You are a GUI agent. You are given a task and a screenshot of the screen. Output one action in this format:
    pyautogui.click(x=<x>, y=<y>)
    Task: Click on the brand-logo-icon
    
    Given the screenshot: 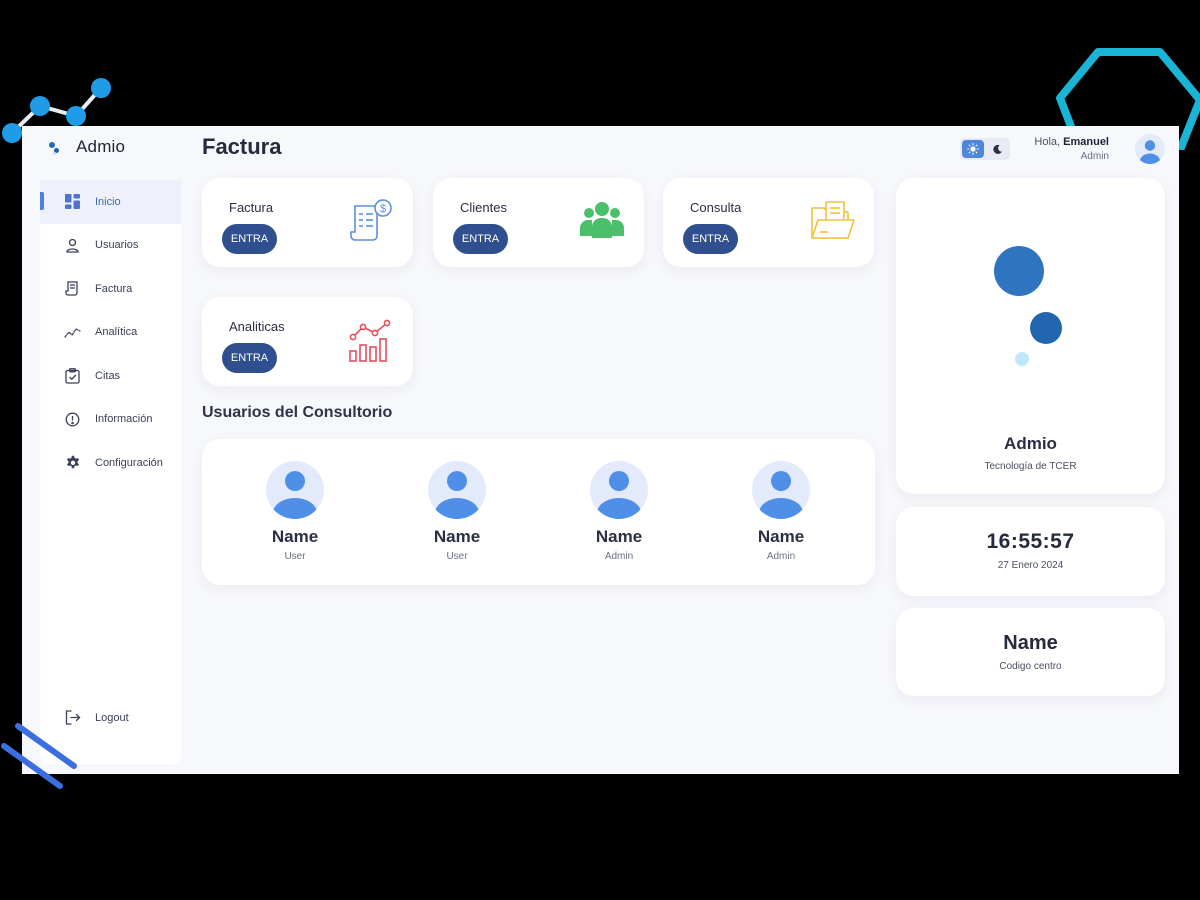 What is the action you would take?
    pyautogui.click(x=1028, y=306)
    